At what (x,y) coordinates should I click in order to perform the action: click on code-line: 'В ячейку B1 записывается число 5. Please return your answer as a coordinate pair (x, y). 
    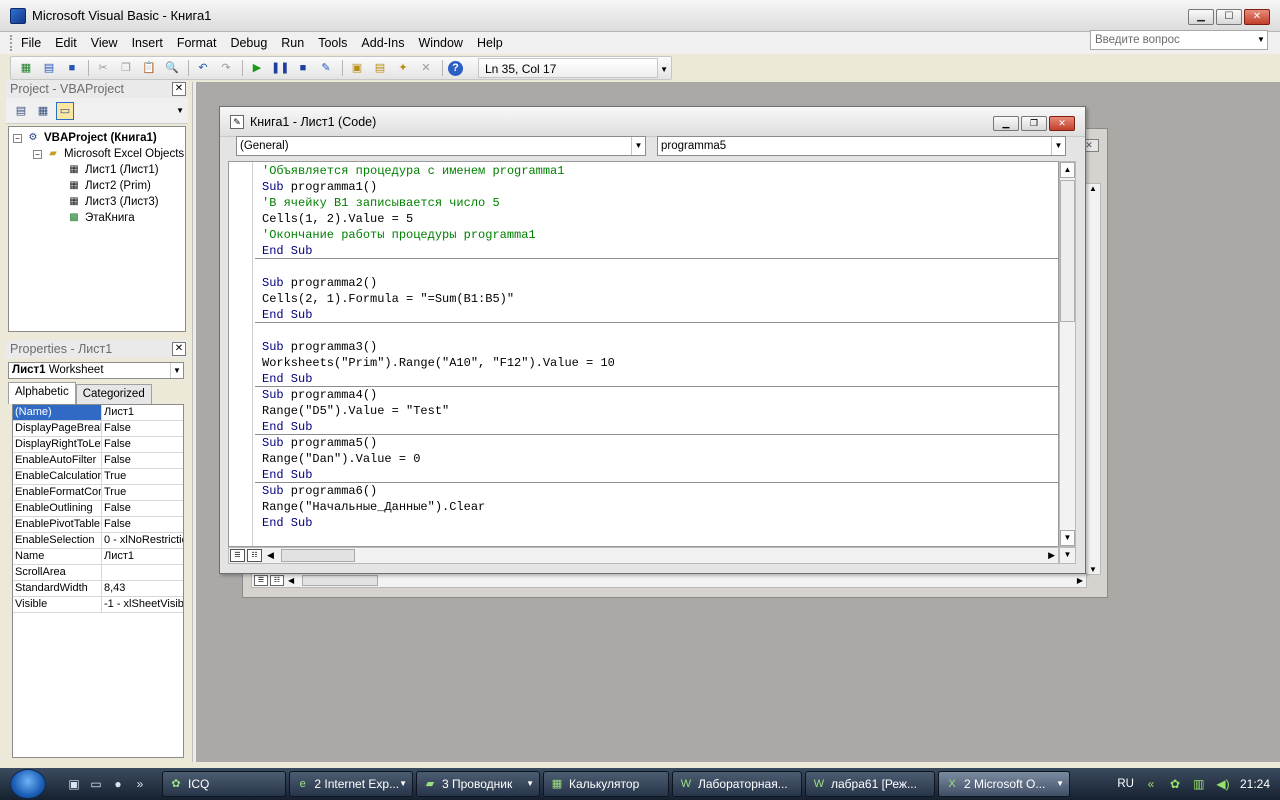
    Looking at the image, I should click on (656, 203).